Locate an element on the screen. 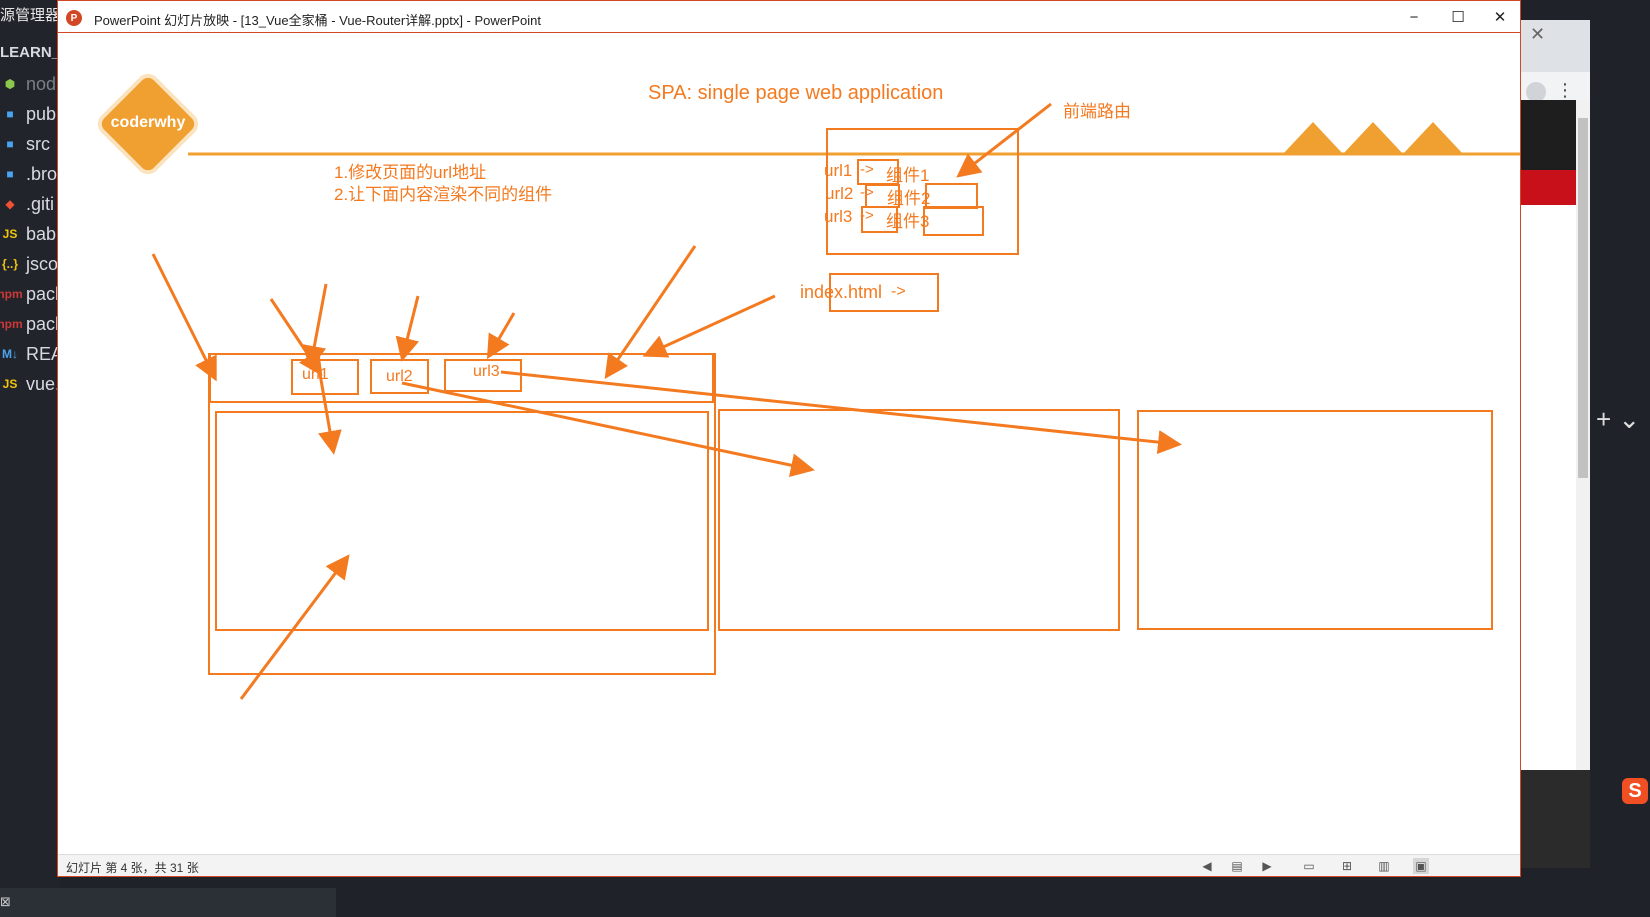 This screenshot has height=917, width=1650. mapping-component-2: 组件2 is located at coordinates (909, 198).